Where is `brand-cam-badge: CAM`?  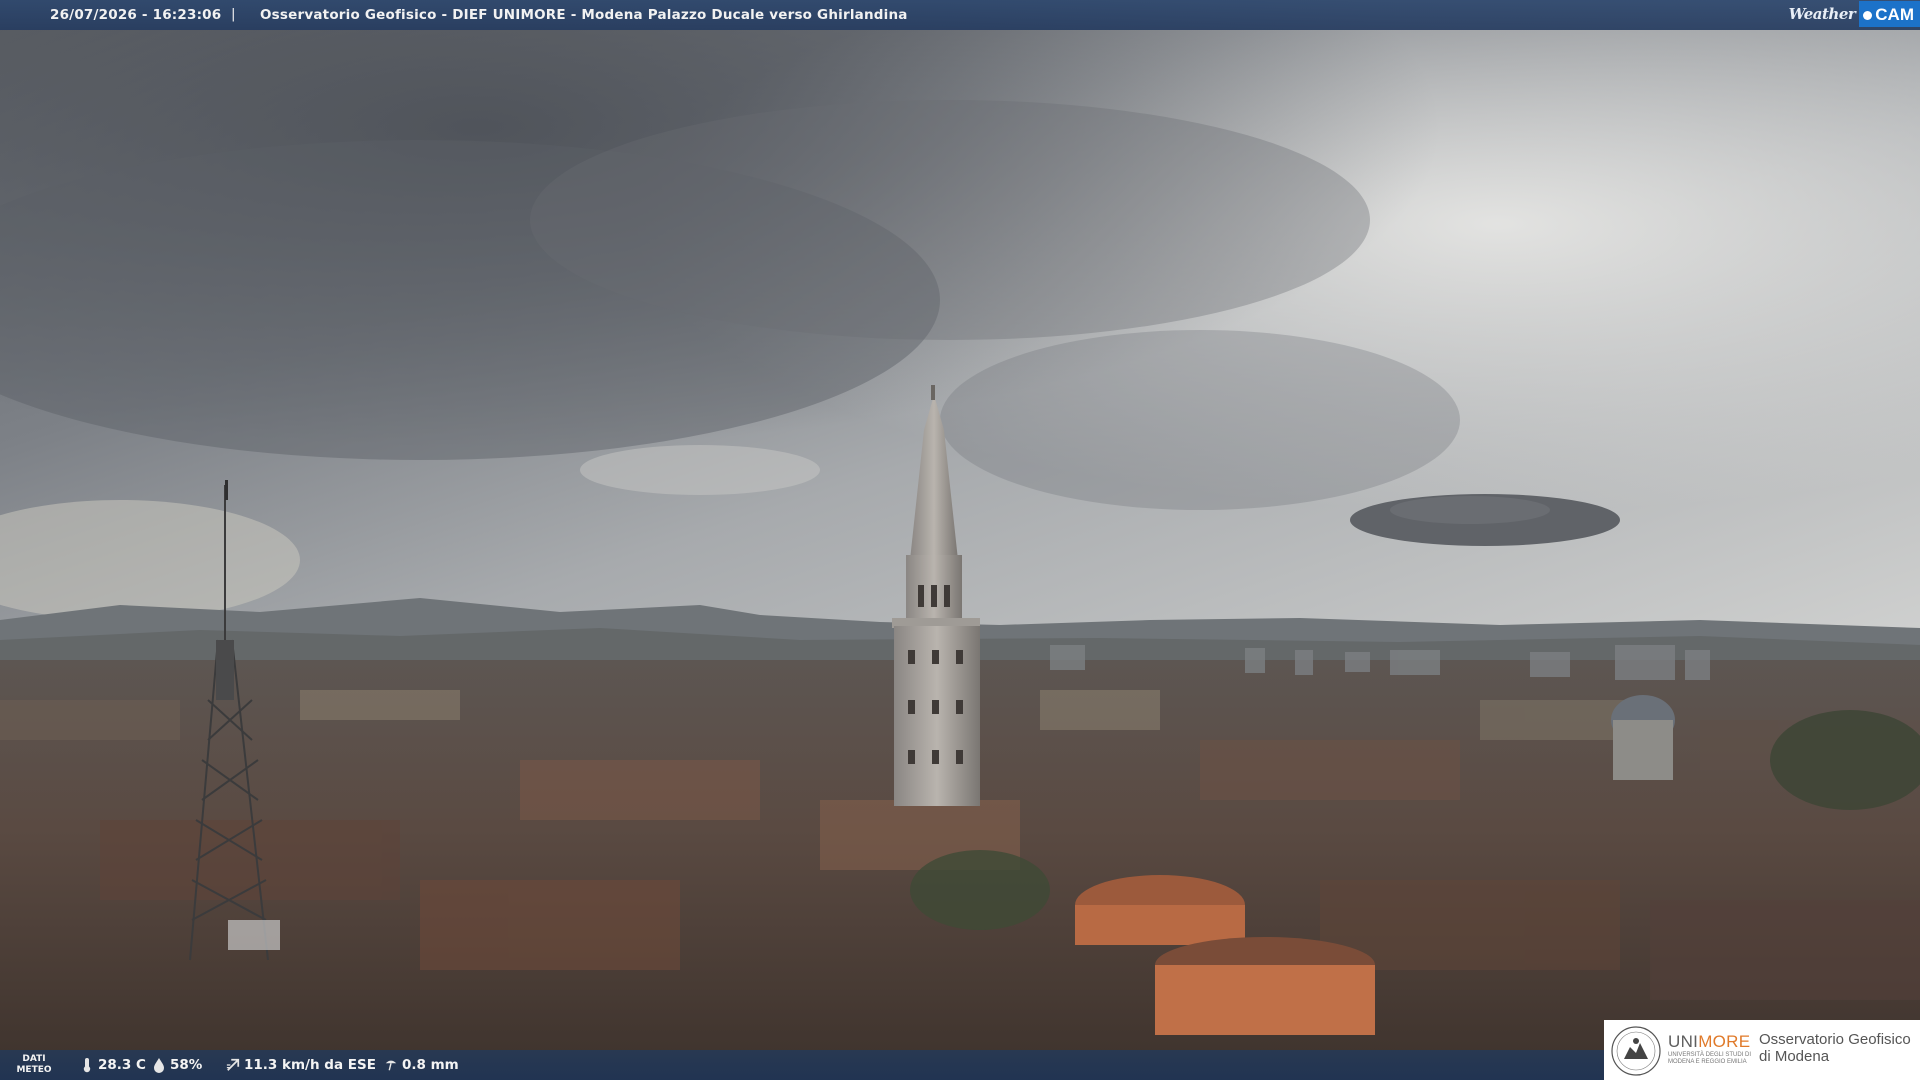
brand-cam-badge: CAM is located at coordinates (1889, 14).